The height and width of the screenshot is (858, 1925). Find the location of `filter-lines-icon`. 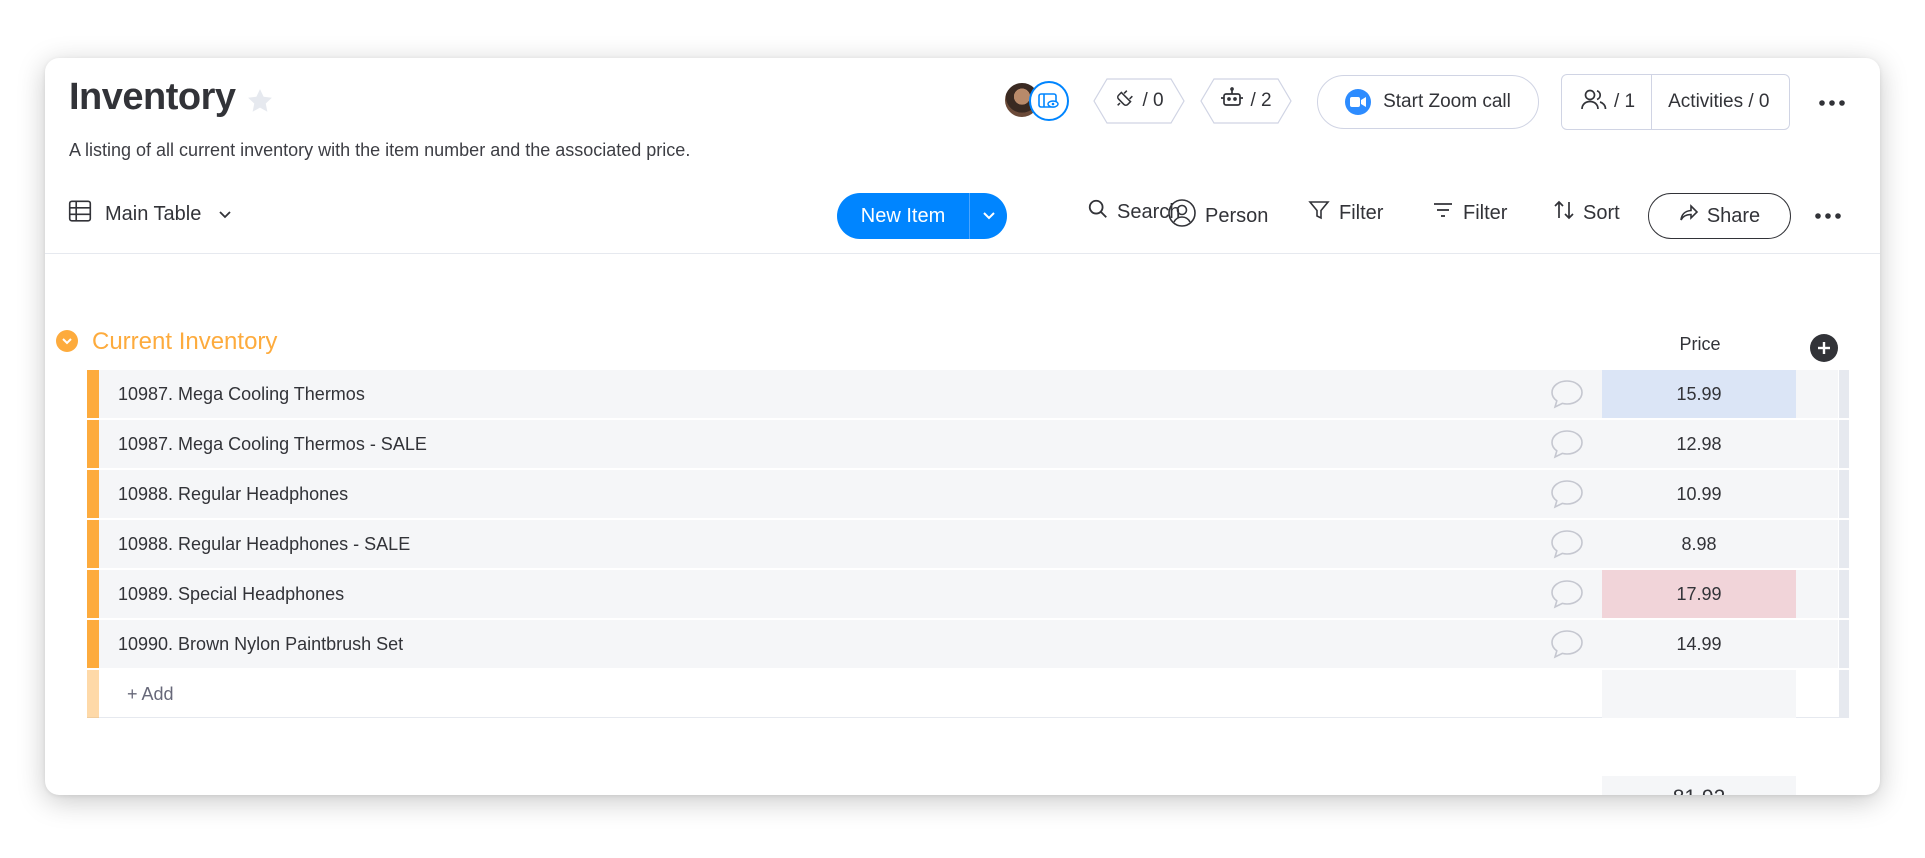

filter-lines-icon is located at coordinates (1443, 213).